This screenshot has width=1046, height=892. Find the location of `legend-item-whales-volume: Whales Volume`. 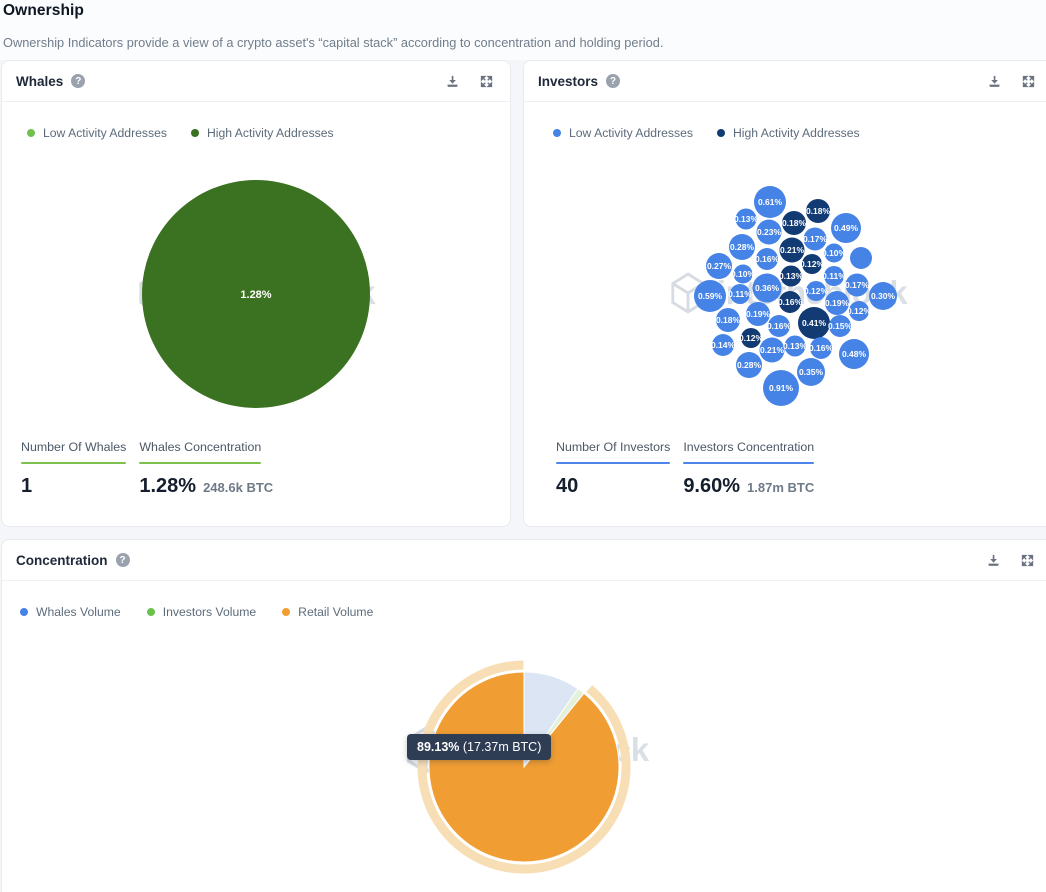

legend-item-whales-volume: Whales Volume is located at coordinates (70, 612).